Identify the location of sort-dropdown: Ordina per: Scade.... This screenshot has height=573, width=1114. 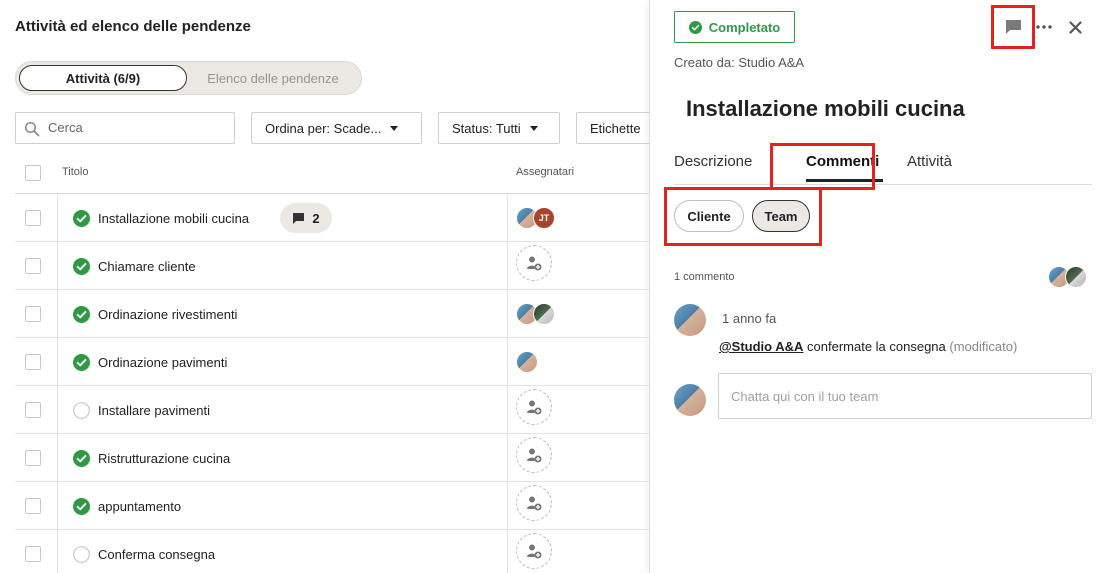
(336, 128).